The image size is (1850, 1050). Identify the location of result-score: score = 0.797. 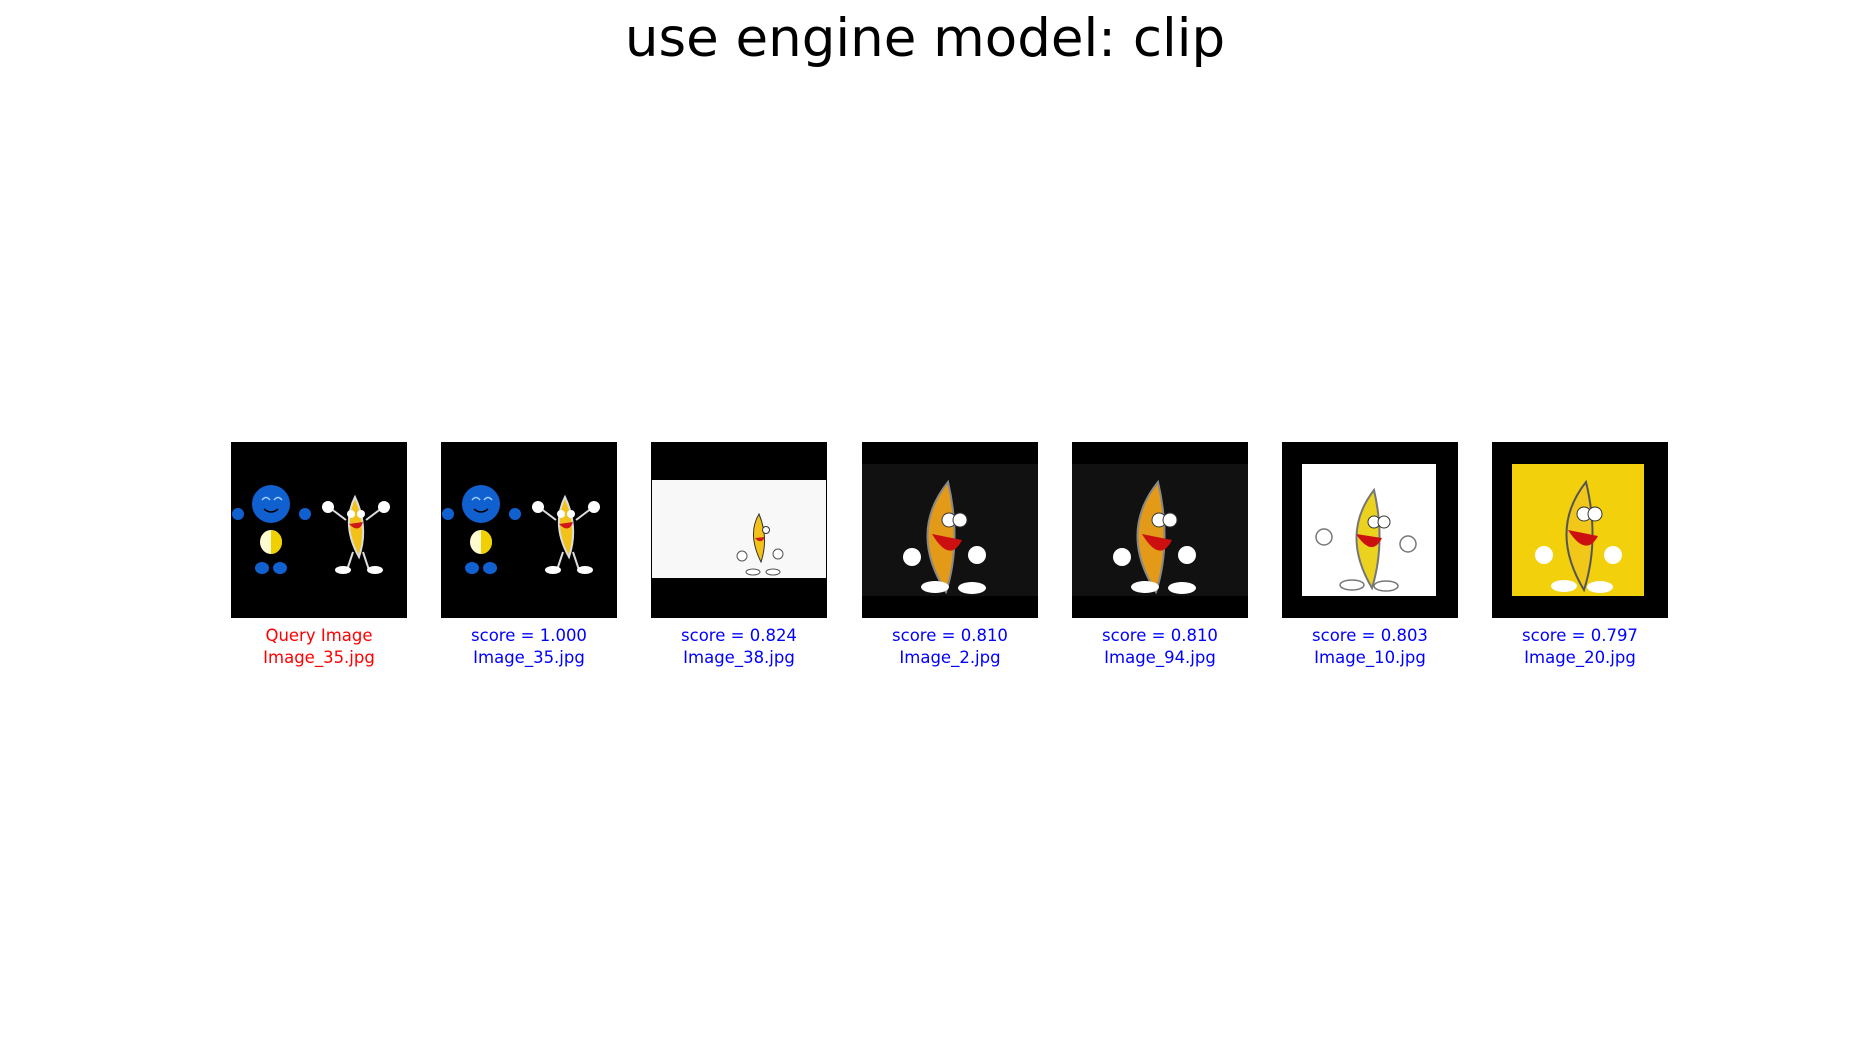
(1580, 635).